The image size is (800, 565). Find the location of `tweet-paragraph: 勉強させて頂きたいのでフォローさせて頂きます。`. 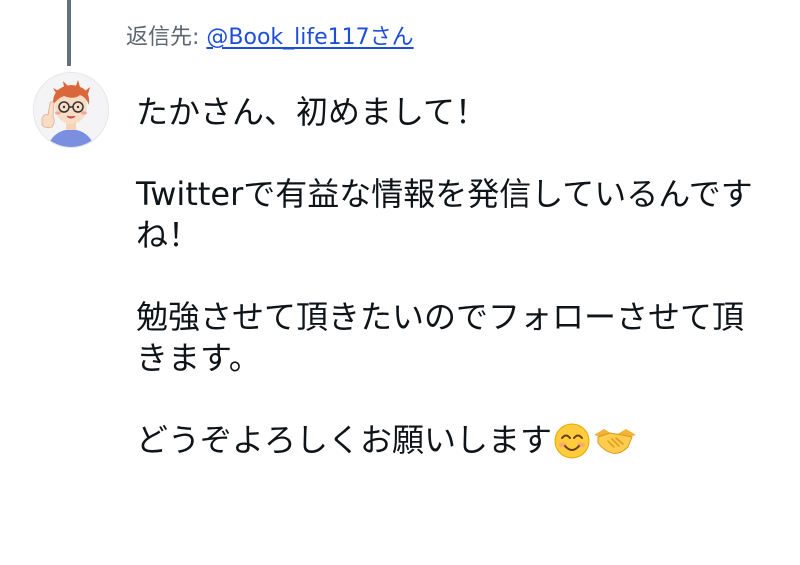

tweet-paragraph: 勉強させて頂きたいのでフォローさせて頂きます。 is located at coordinates (440, 337).